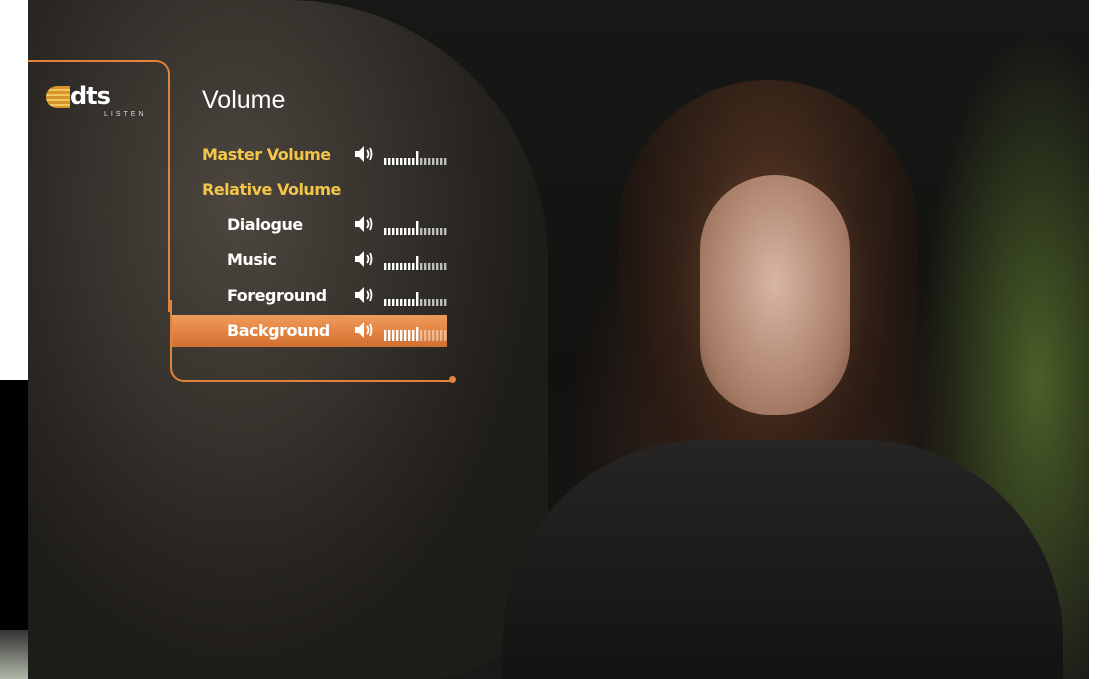  What do you see at coordinates (1102, 339) in the screenshot?
I see `right-edge-margin` at bounding box center [1102, 339].